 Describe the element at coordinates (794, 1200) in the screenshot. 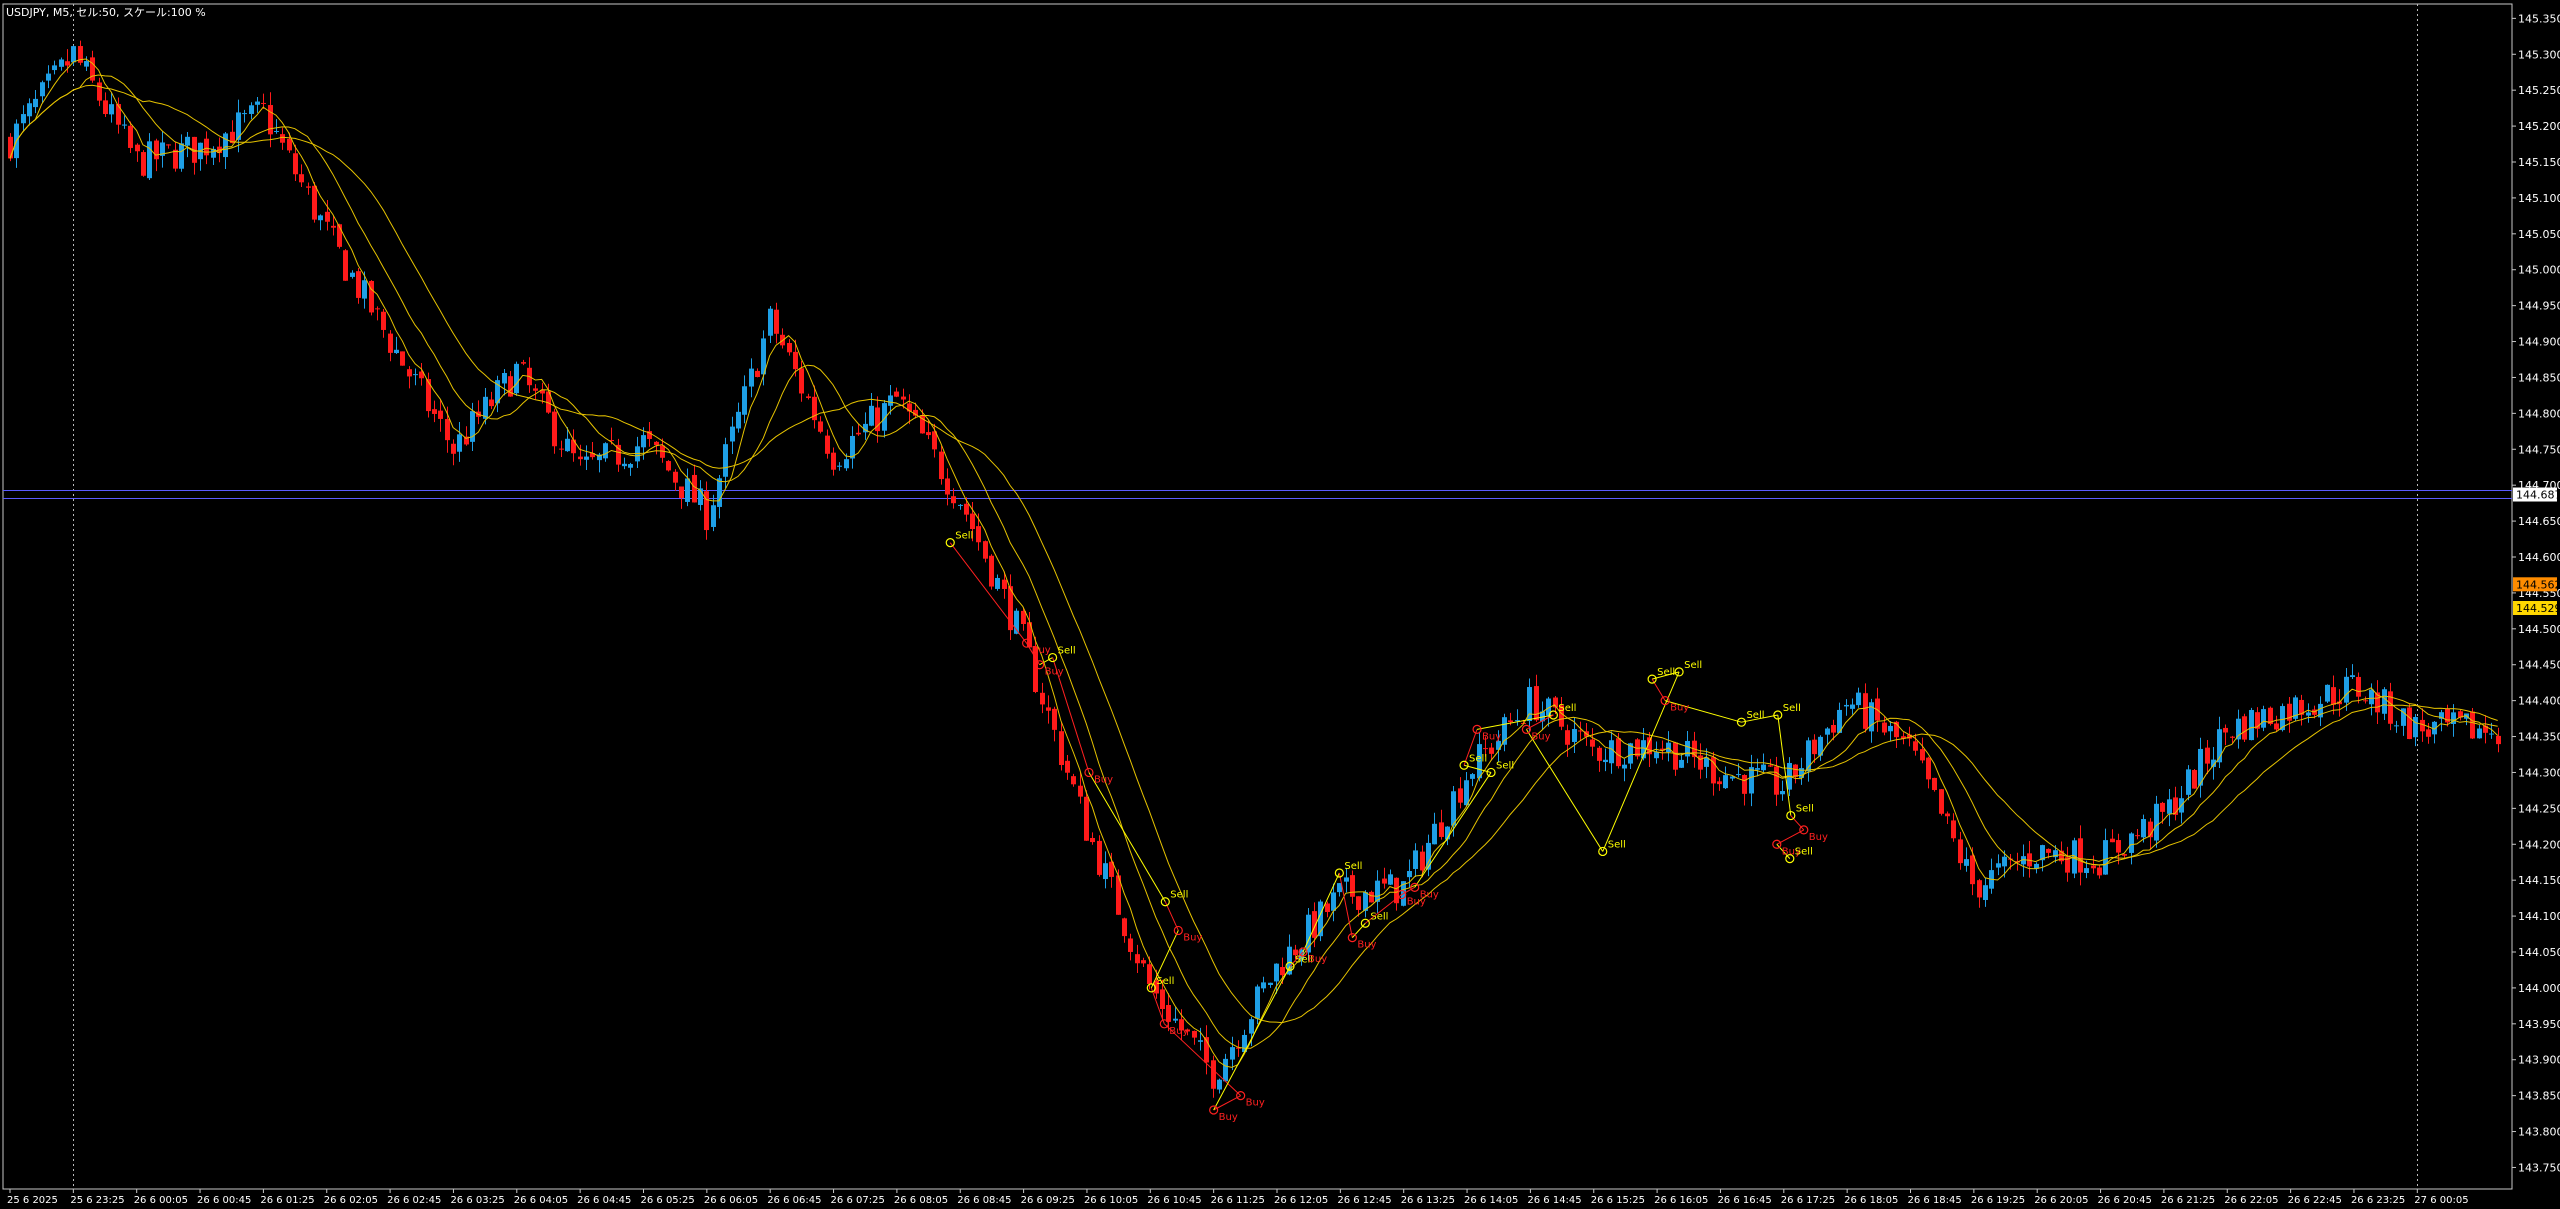

I see `time-tick-label: 26 6 06:45` at that location.